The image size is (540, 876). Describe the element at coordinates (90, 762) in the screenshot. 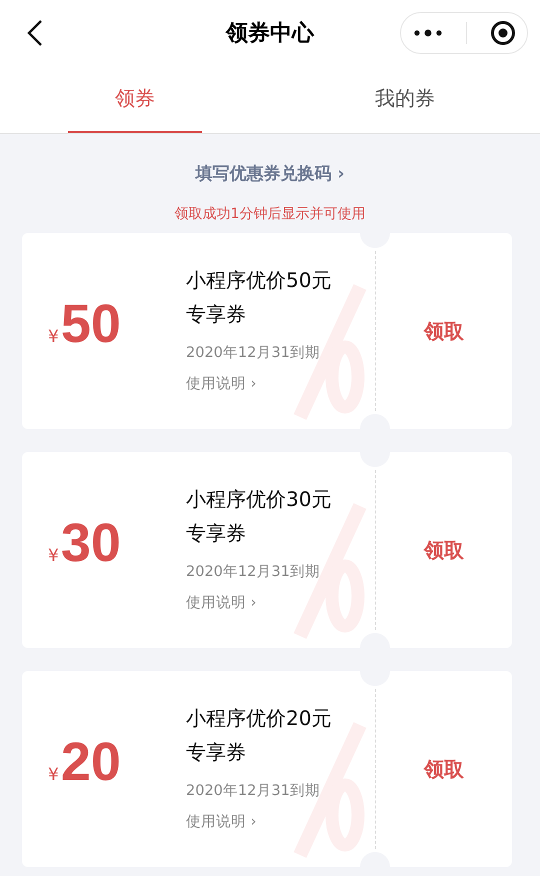

I see `coupon-amount: 20` at that location.